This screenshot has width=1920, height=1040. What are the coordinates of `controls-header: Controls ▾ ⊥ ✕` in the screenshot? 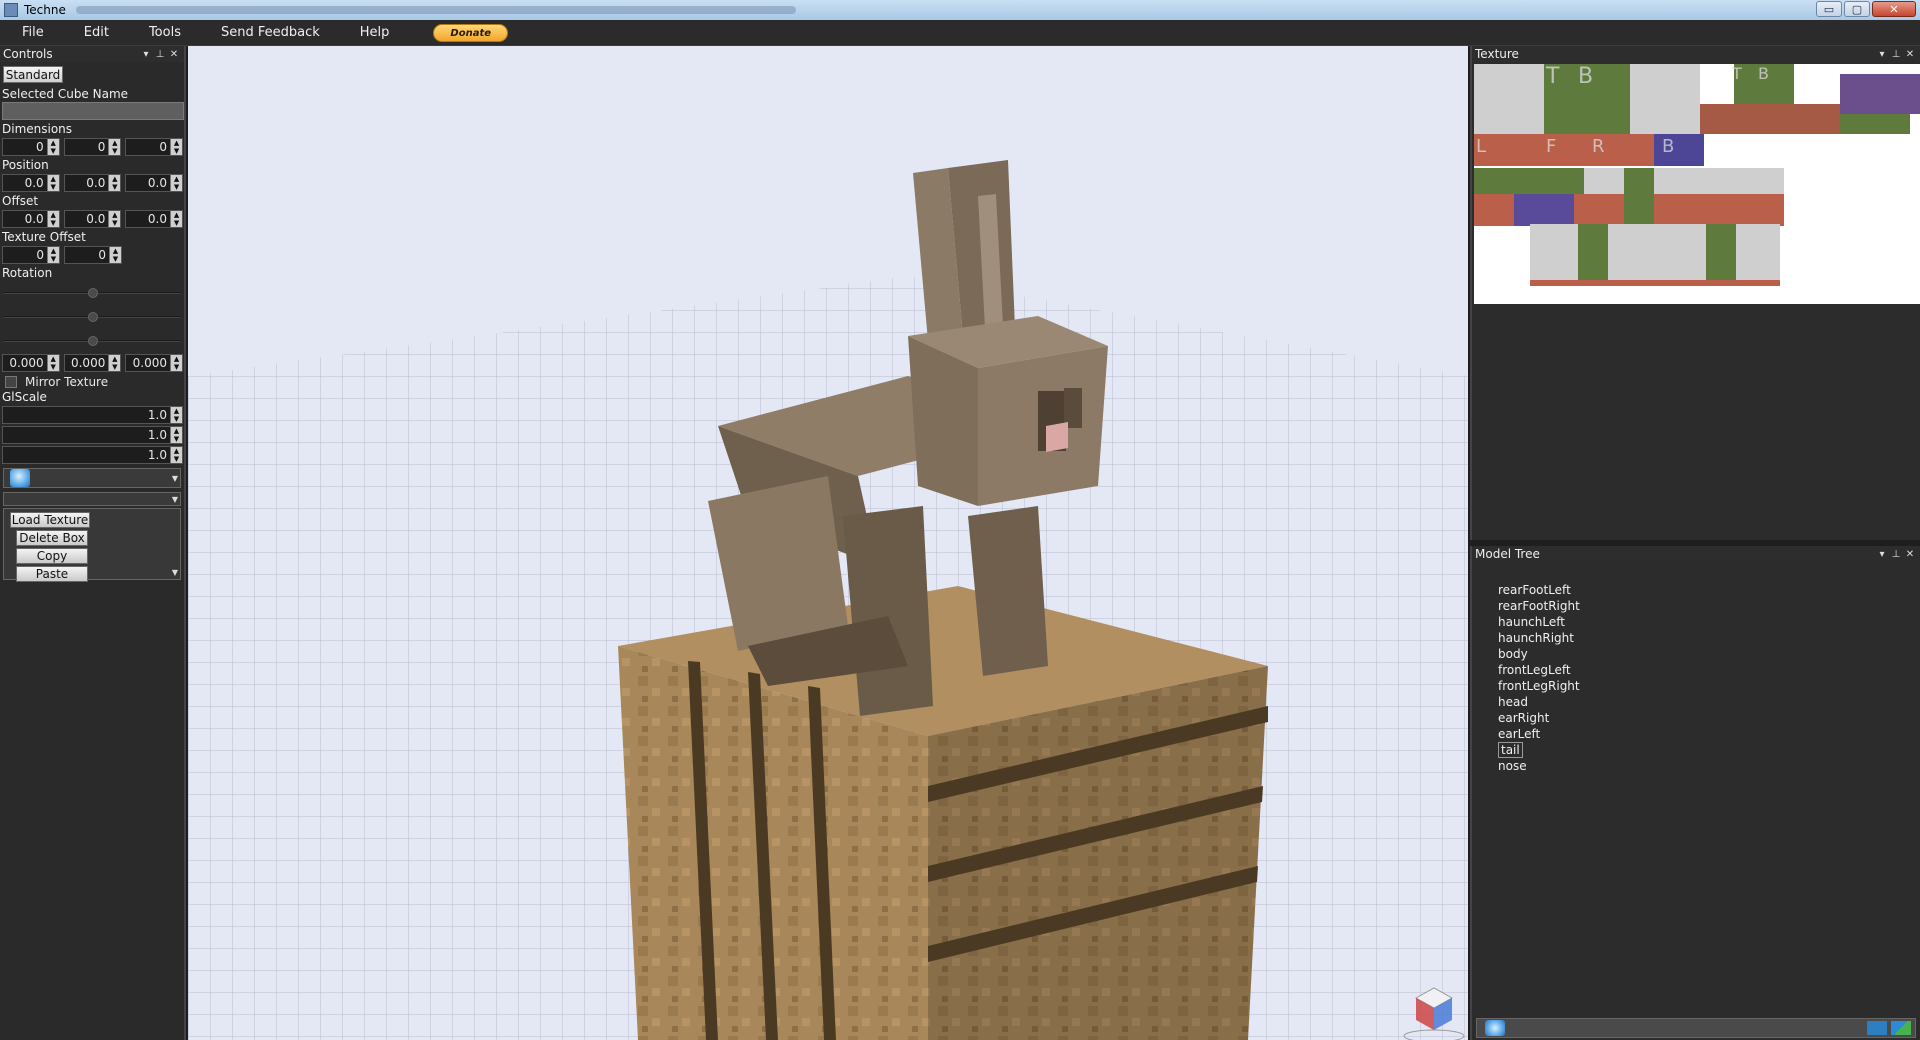 It's located at (92, 54).